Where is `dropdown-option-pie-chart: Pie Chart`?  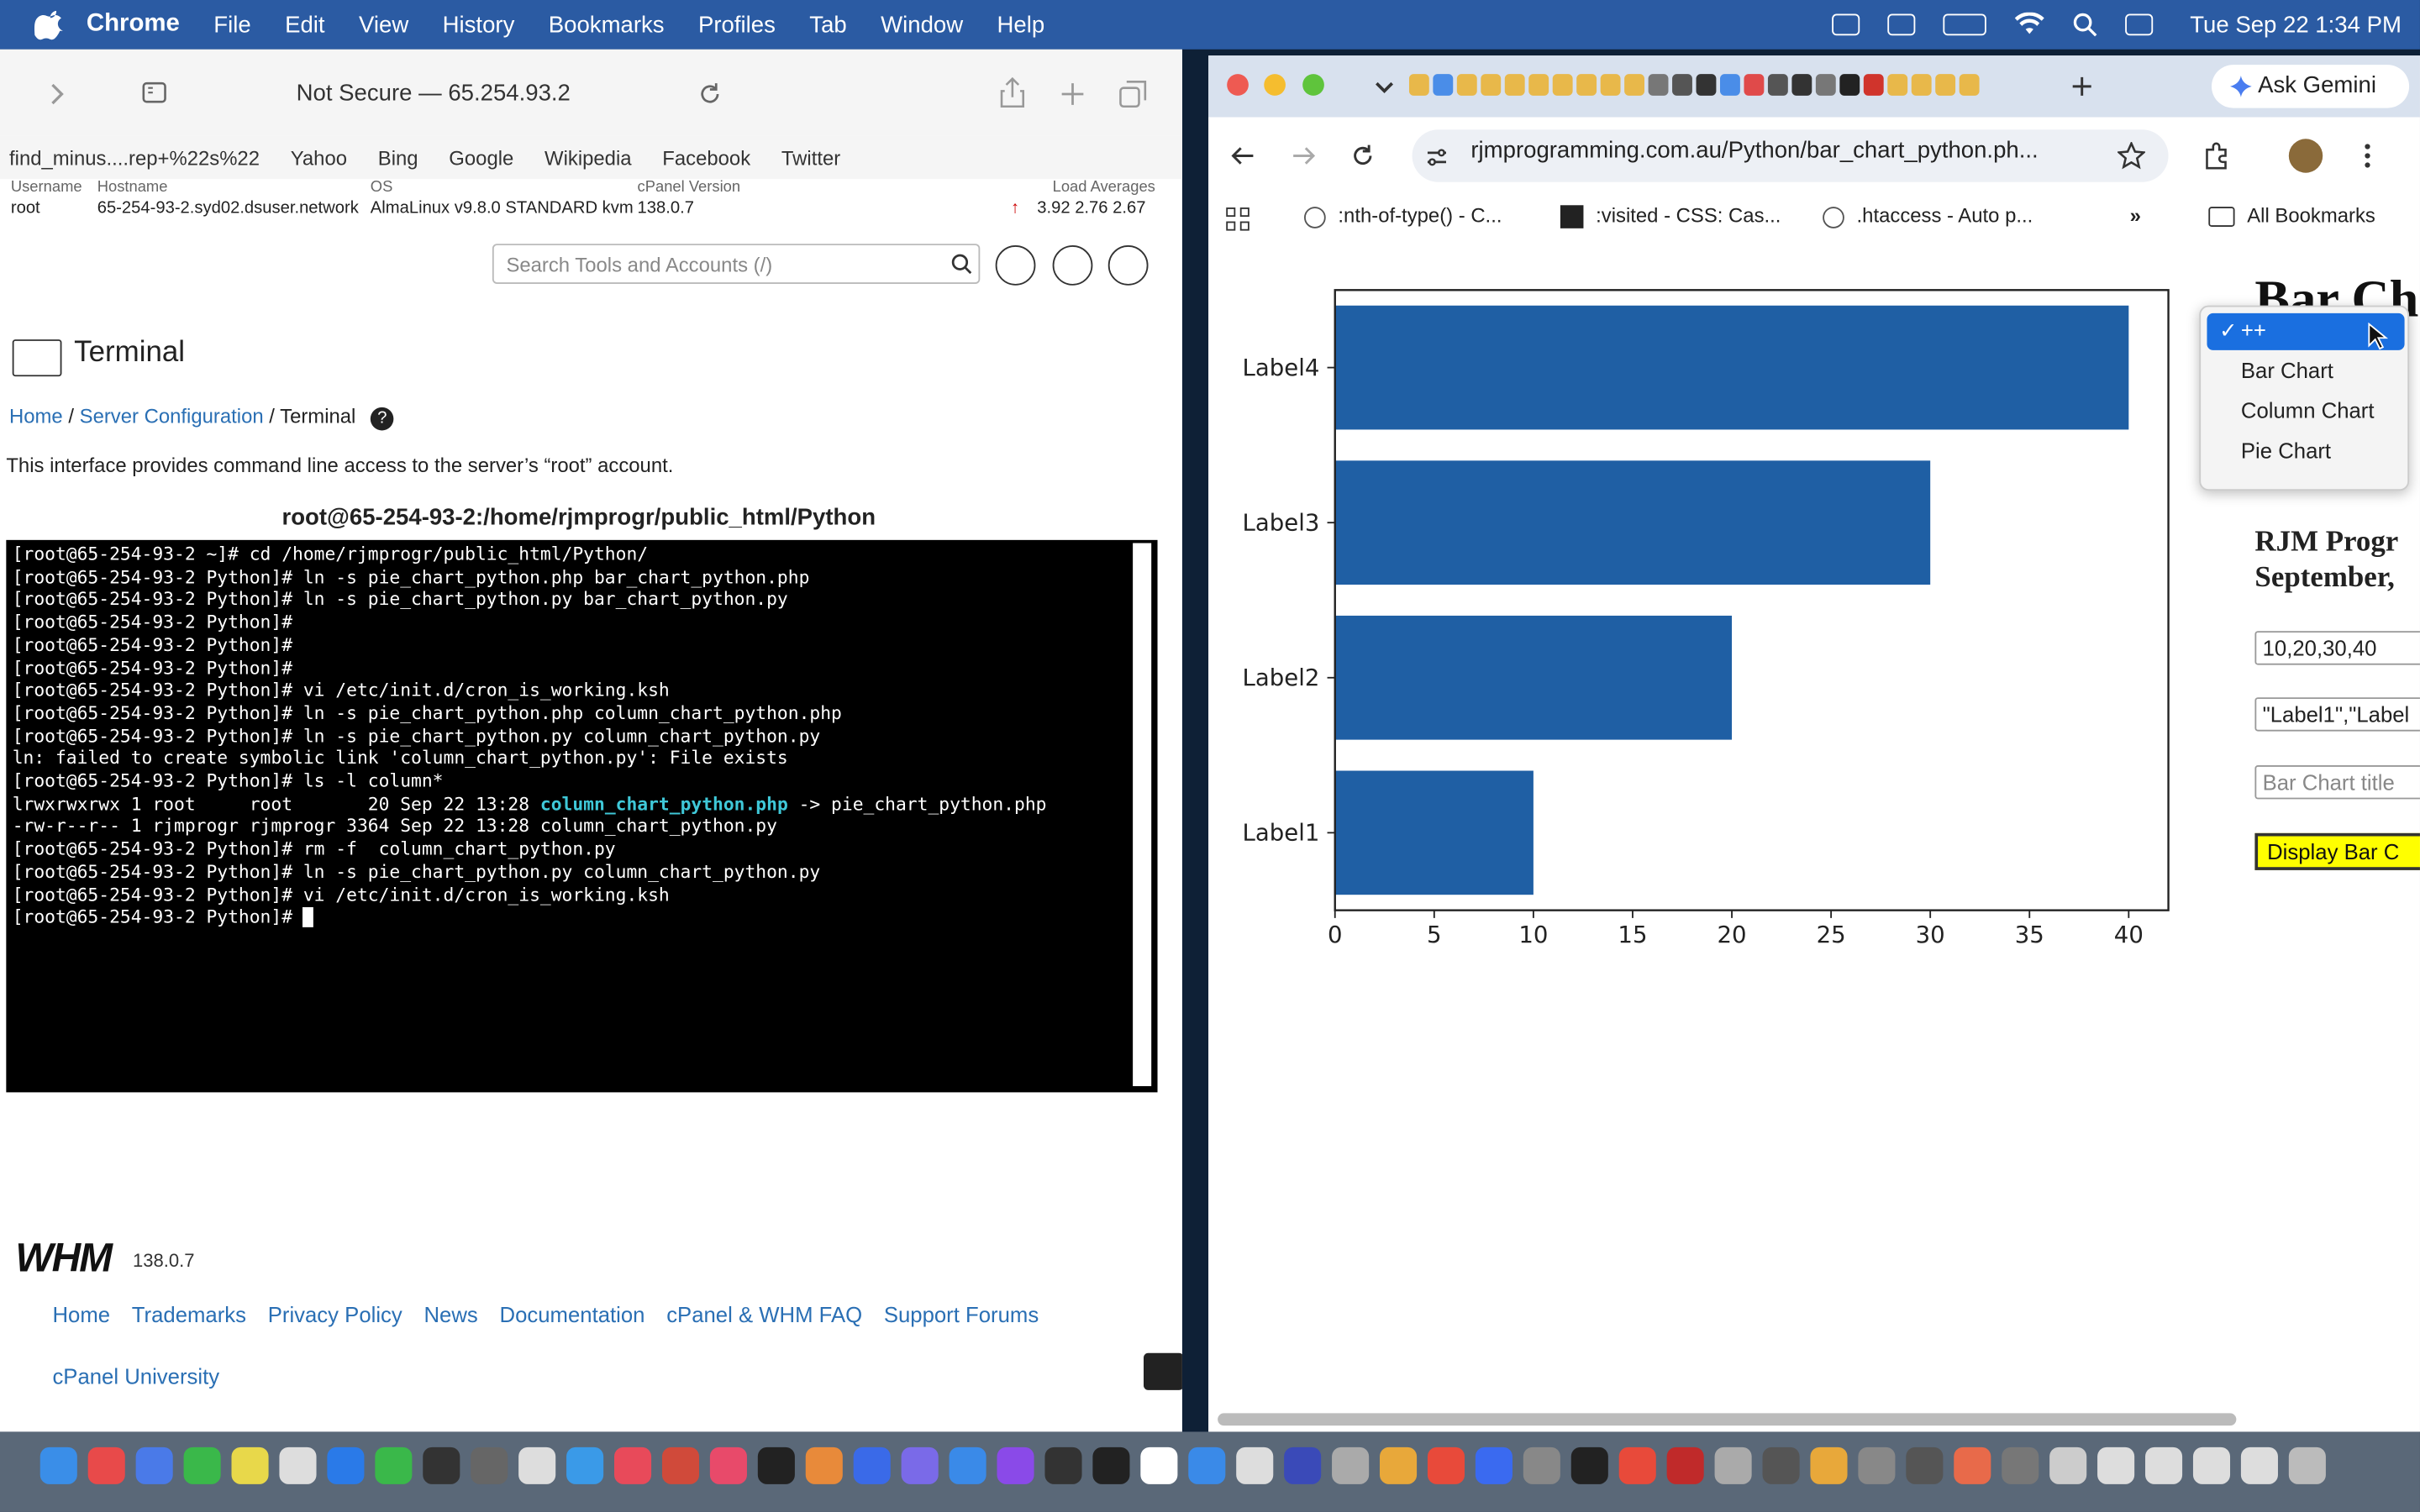
dropdown-option-pie-chart: Pie Chart is located at coordinates (2305, 451).